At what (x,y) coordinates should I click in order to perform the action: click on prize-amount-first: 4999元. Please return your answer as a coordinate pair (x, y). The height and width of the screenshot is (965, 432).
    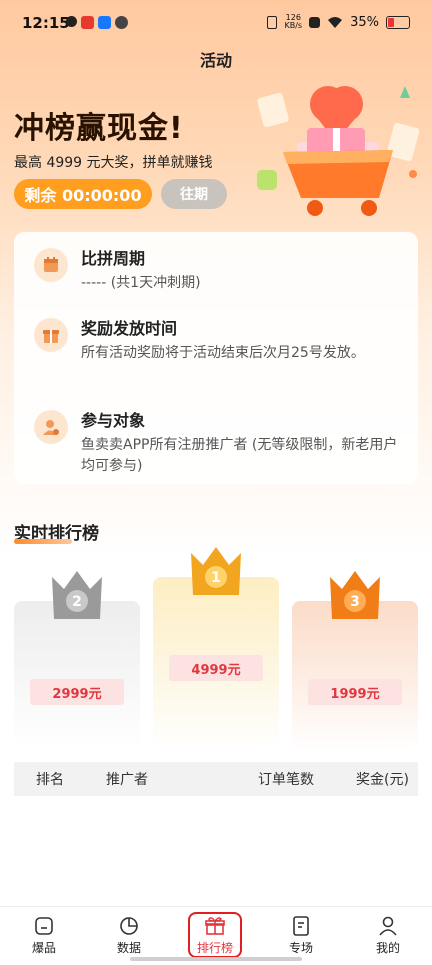
    Looking at the image, I should click on (216, 668).